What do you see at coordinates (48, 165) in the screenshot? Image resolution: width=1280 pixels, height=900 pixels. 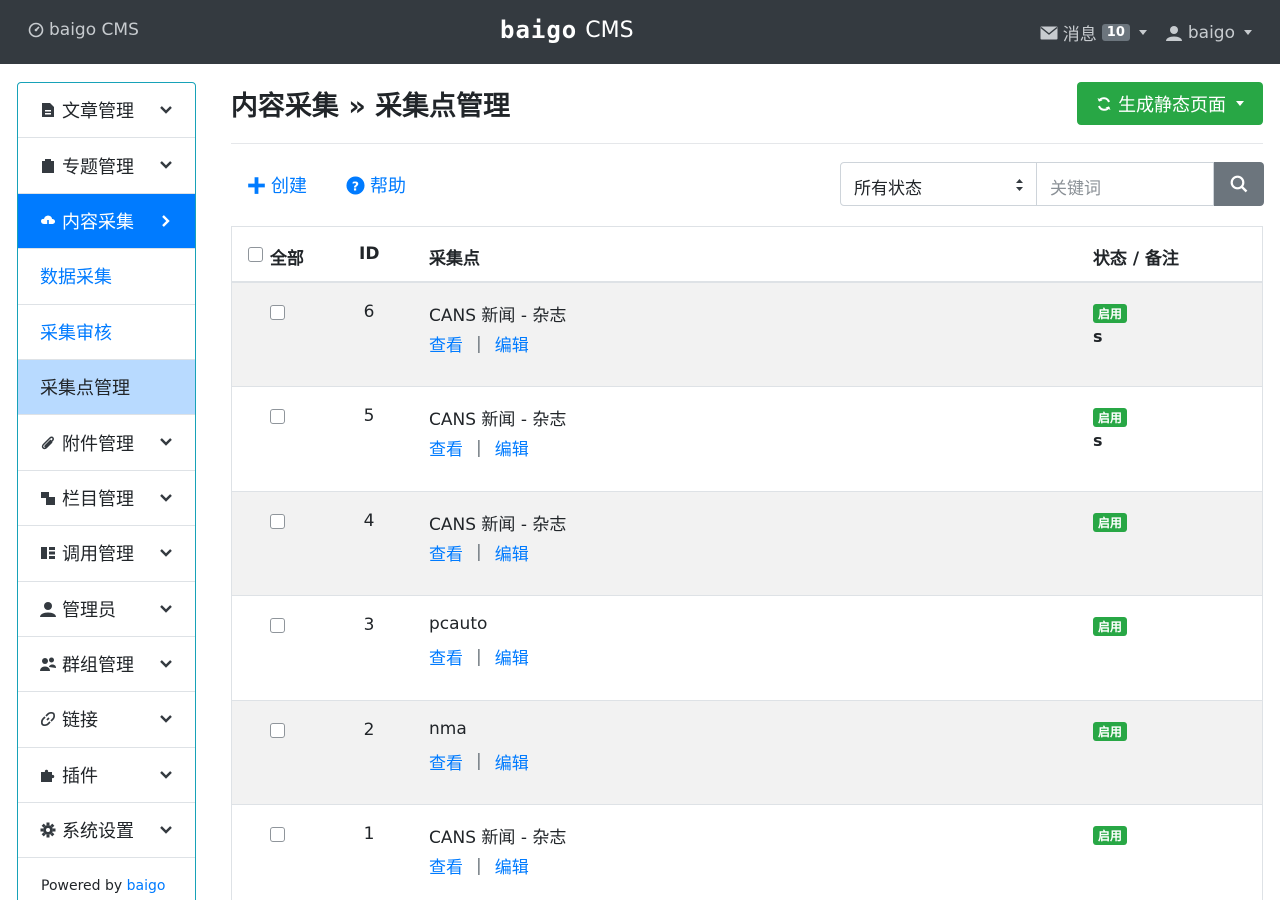 I see `clipboard-icon` at bounding box center [48, 165].